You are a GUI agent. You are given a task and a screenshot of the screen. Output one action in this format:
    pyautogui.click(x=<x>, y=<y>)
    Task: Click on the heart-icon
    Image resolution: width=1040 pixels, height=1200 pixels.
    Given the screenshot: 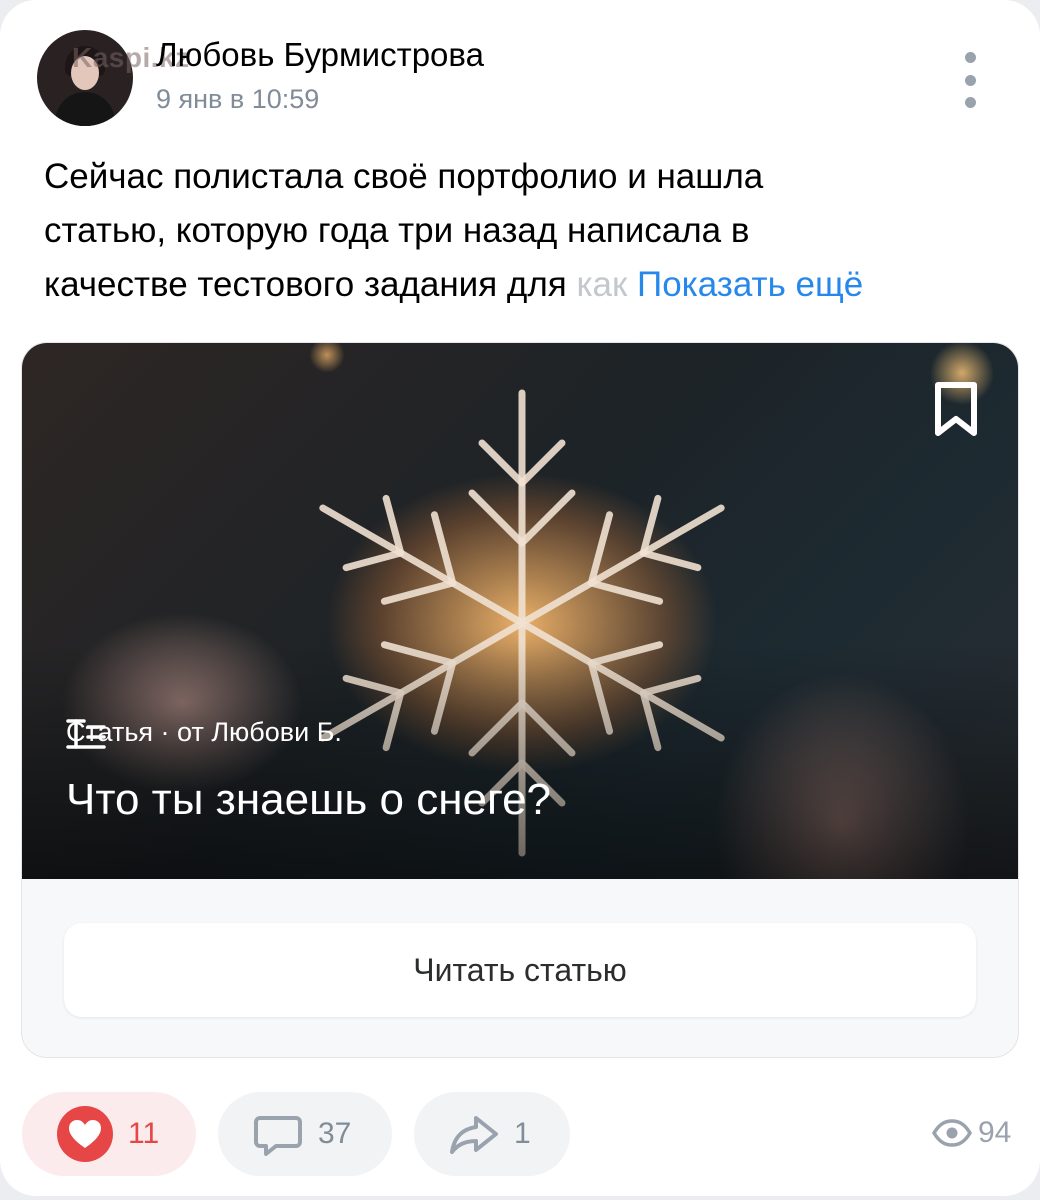 What is the action you would take?
    pyautogui.click(x=85, y=1134)
    